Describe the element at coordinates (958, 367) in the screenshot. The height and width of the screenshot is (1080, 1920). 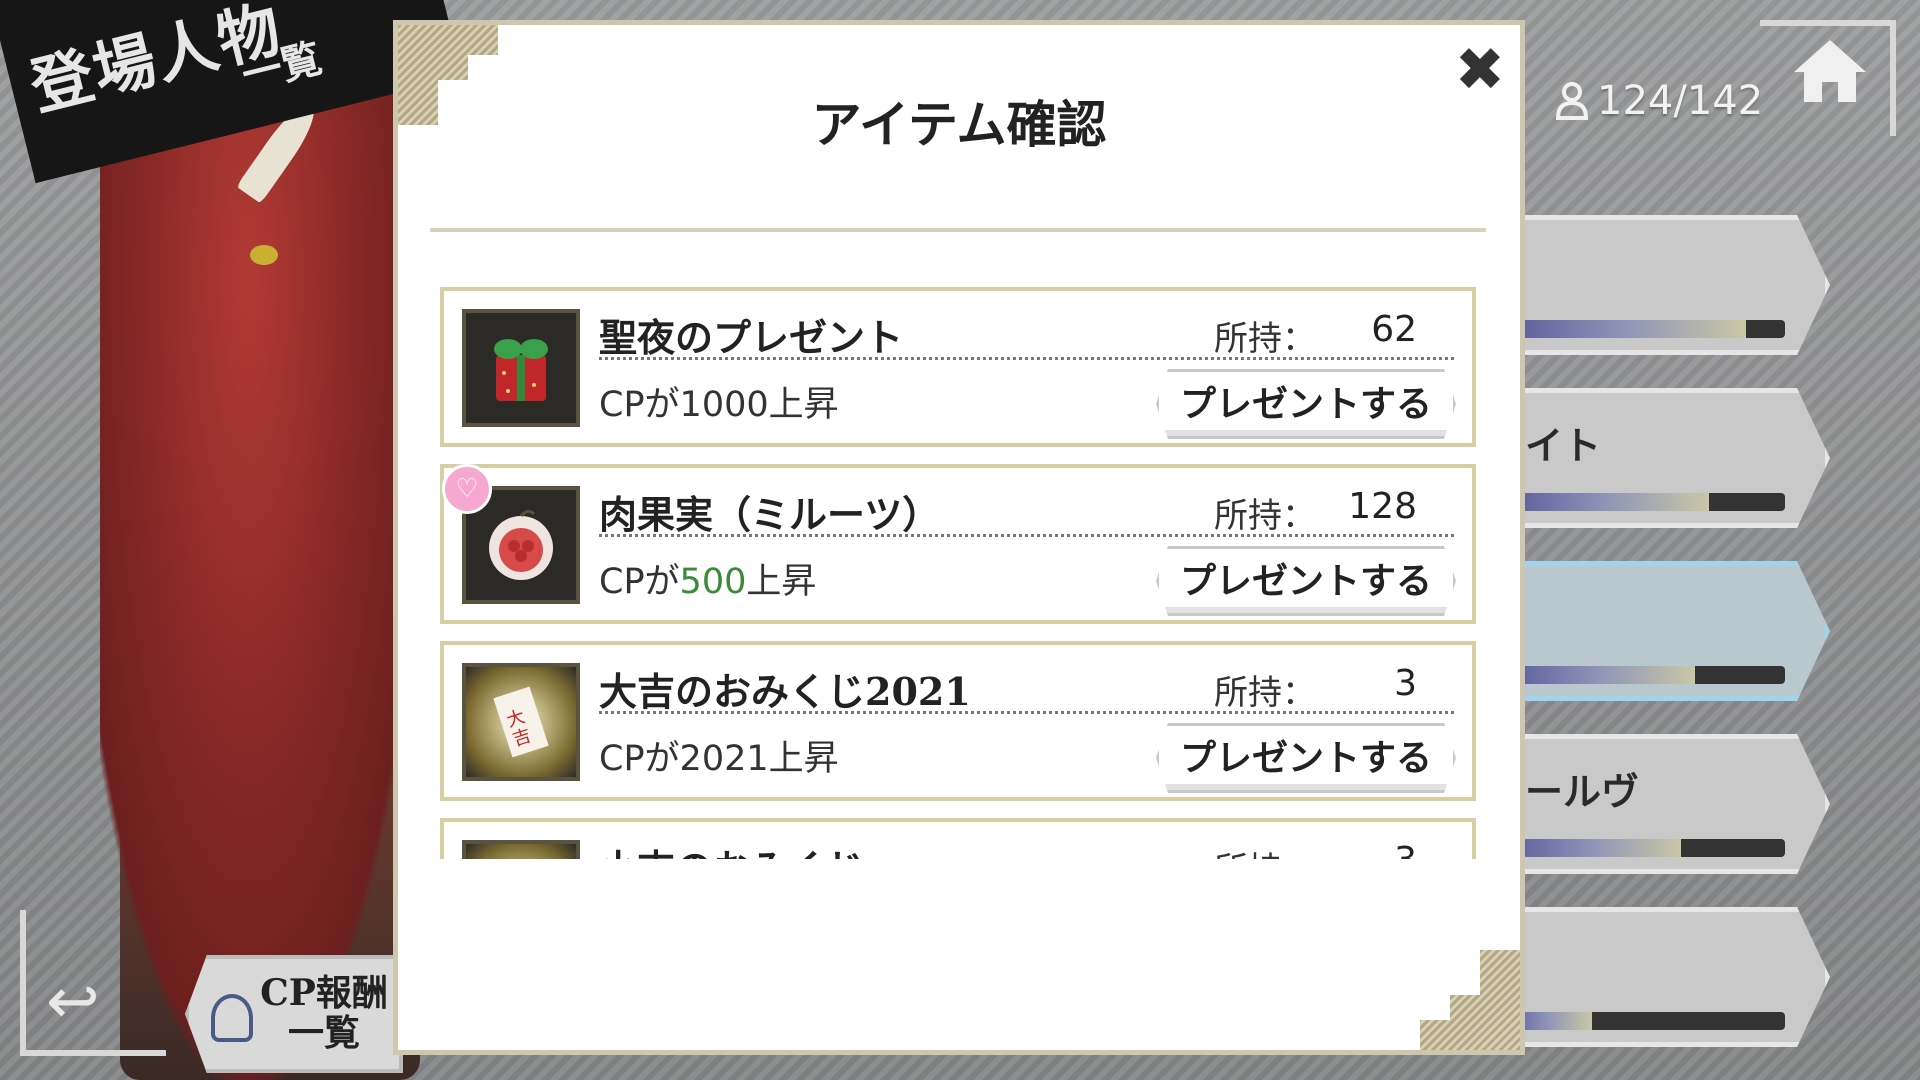
I see `item-row: 聖夜のプレゼント 所持： 62 CPが1000上昇 プレゼントする` at that location.